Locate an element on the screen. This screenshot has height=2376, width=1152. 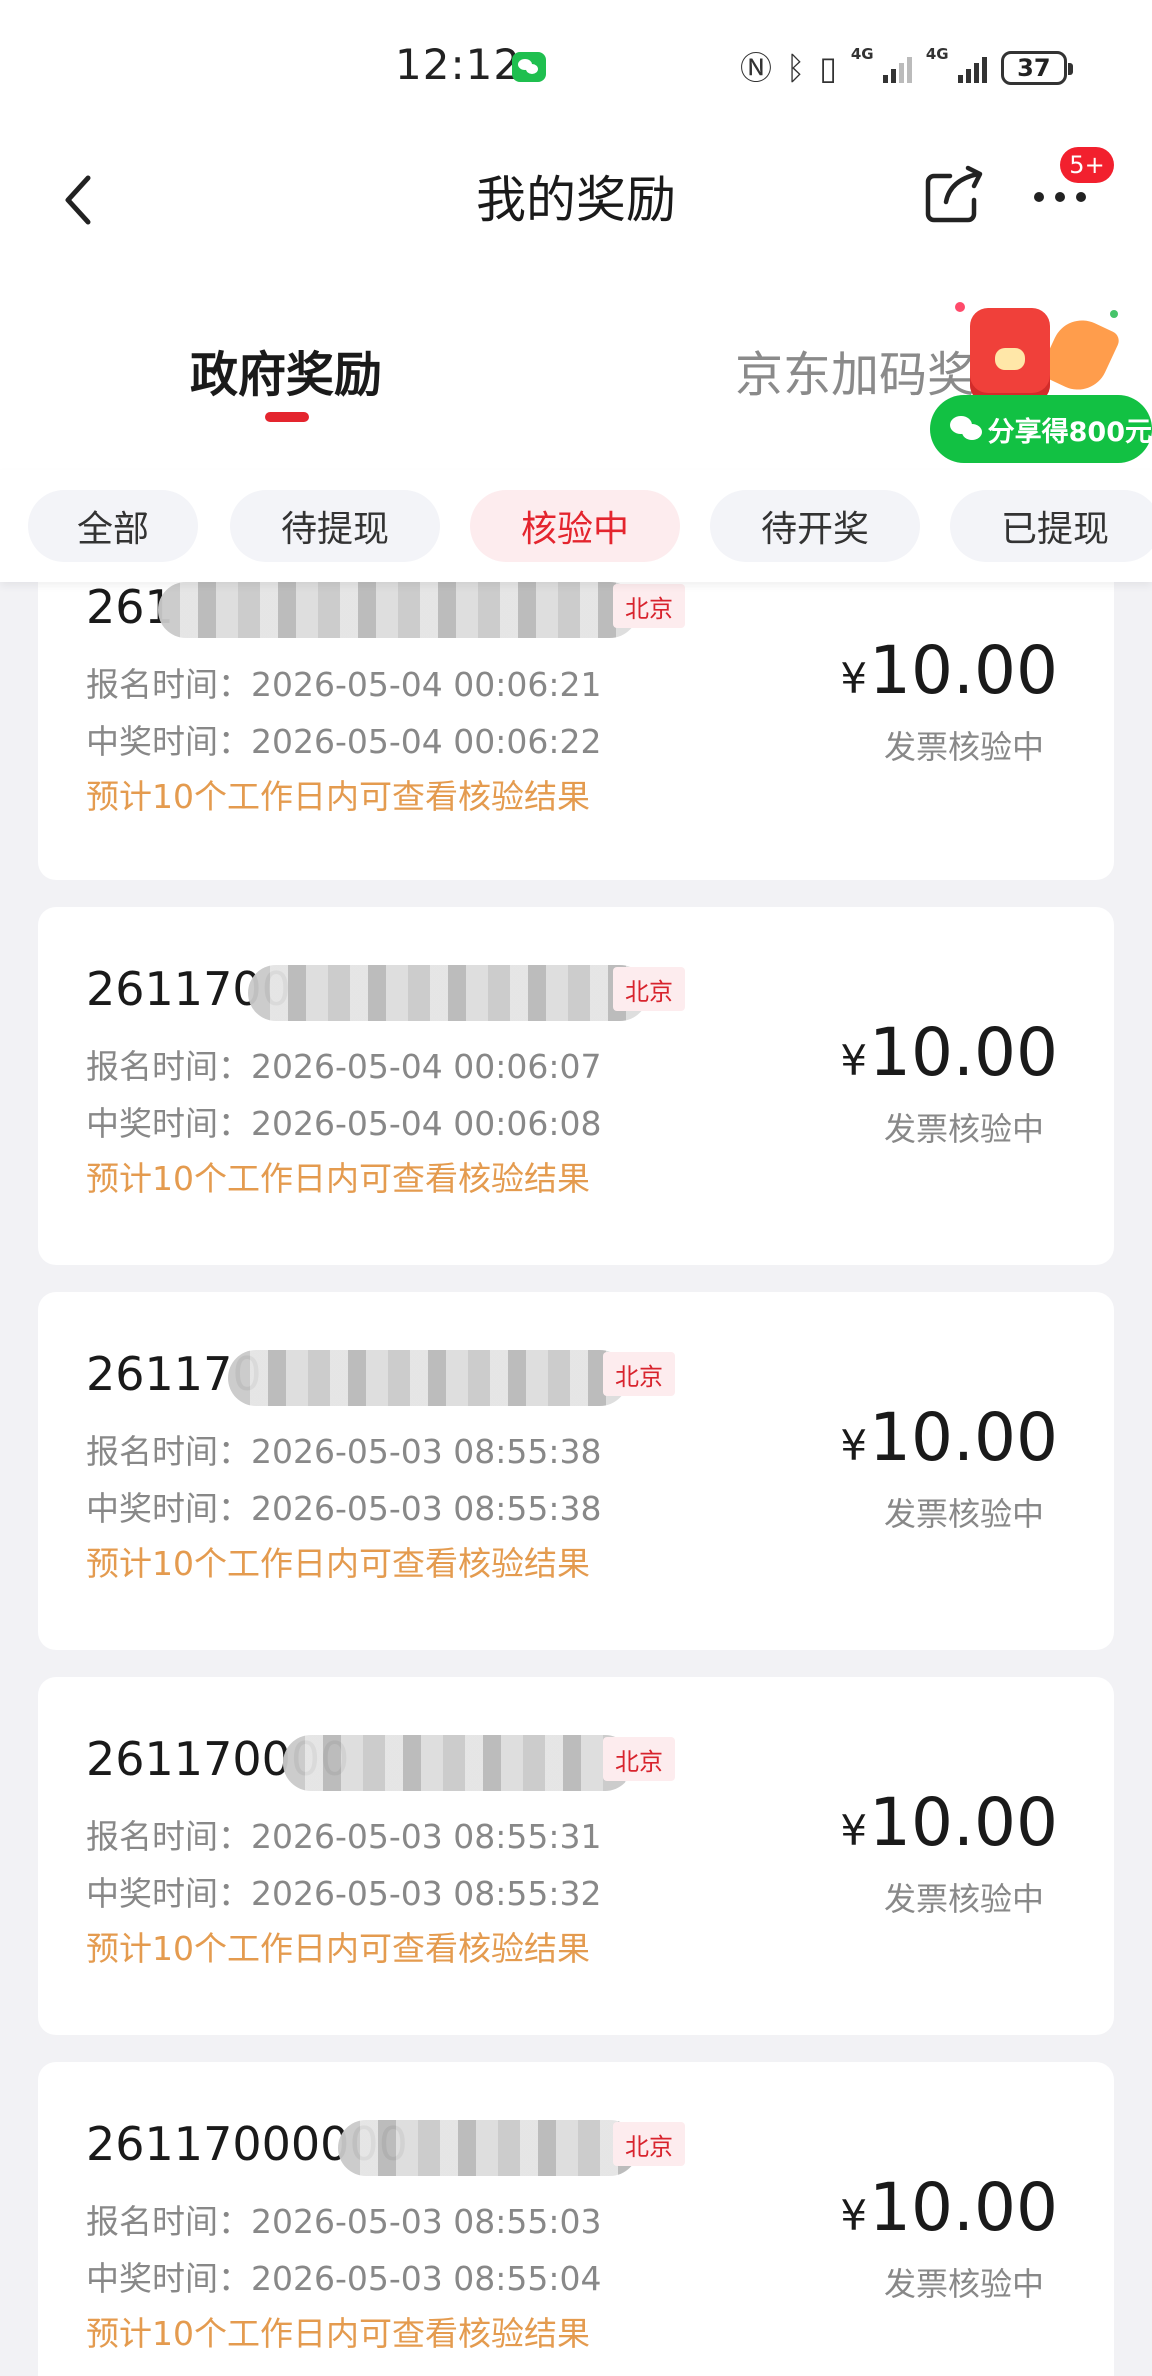
bluetooth-icon: ᛒ is located at coordinates (796, 68).